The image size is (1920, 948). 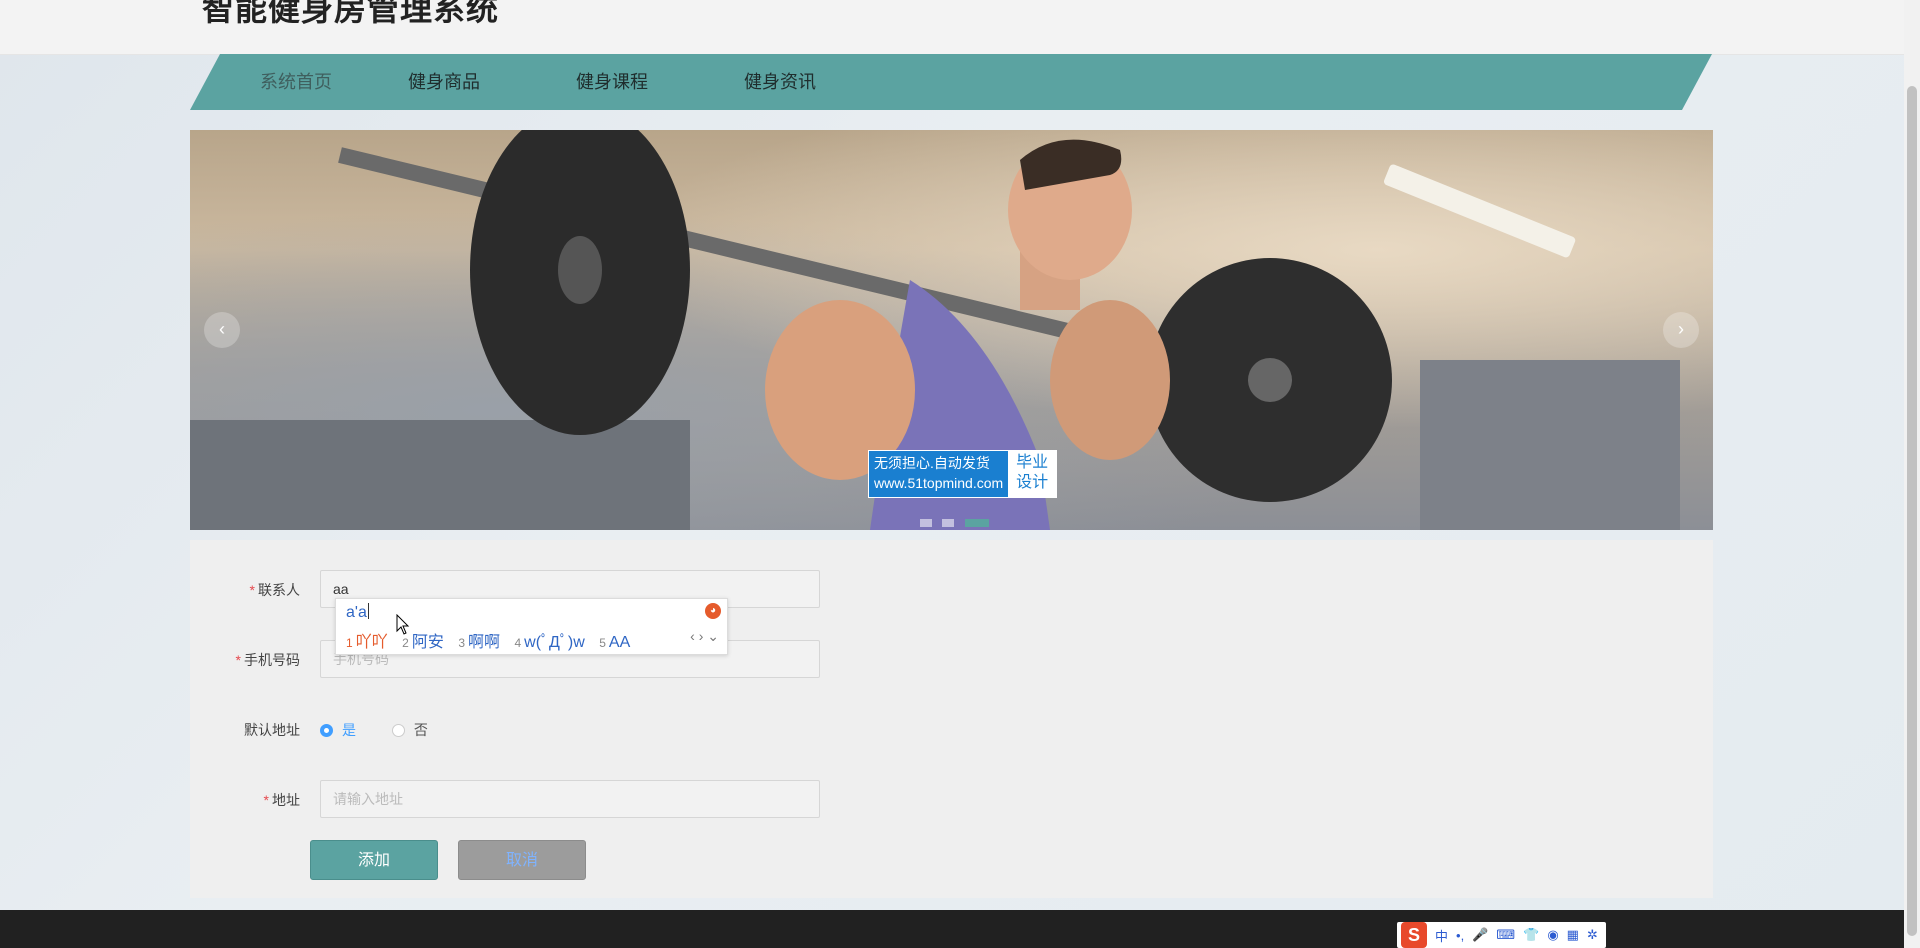 I want to click on header: 智能健身房管理系统, so click(x=952, y=27).